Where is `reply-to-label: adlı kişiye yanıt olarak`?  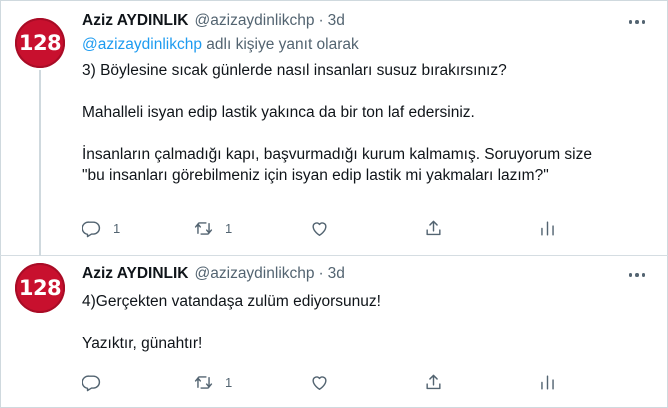
reply-to-label: adlı kişiye yanıt olarak is located at coordinates (280, 44).